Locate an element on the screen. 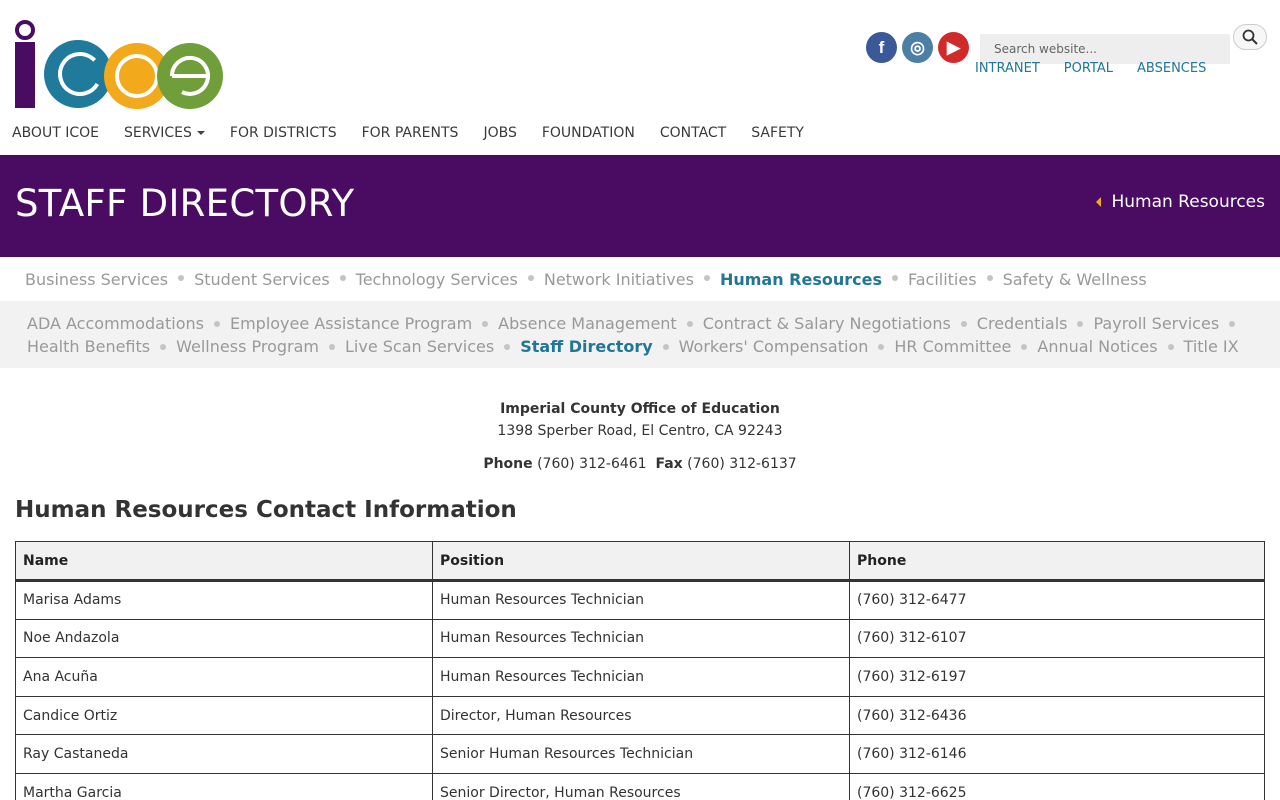 The width and height of the screenshot is (1280, 800). hr-link-title-ix: Title IX is located at coordinates (1211, 346).